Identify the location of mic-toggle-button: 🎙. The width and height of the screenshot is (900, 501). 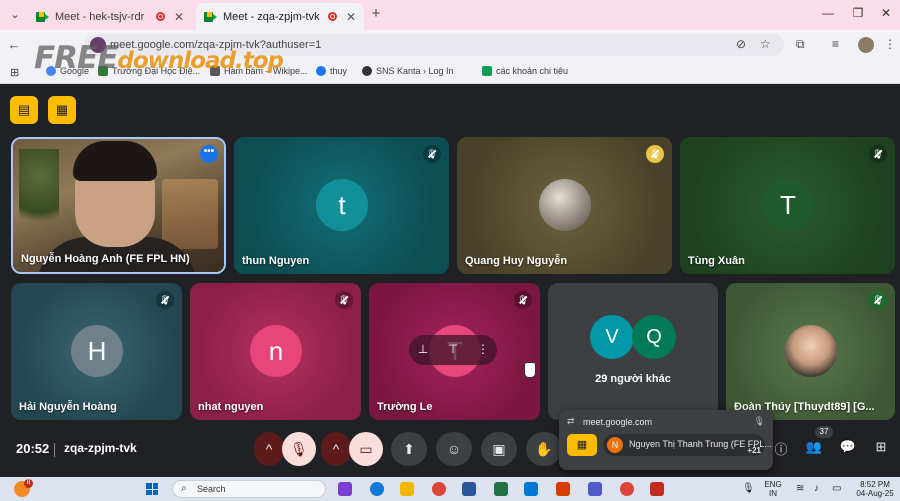
(299, 449).